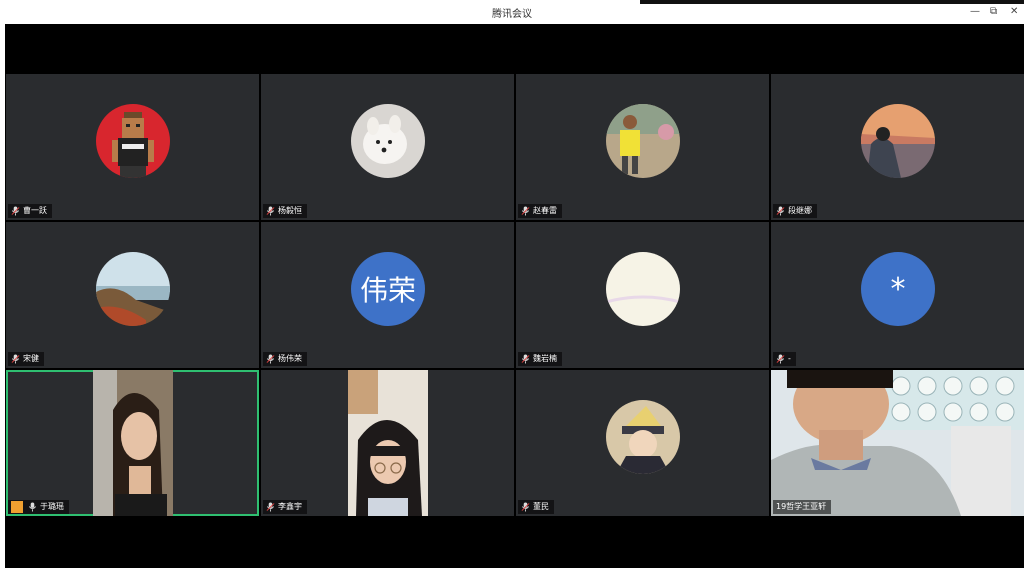 Image resolution: width=1024 pixels, height=568 pixels. What do you see at coordinates (133, 289) in the screenshot?
I see `landscape-avatar` at bounding box center [133, 289].